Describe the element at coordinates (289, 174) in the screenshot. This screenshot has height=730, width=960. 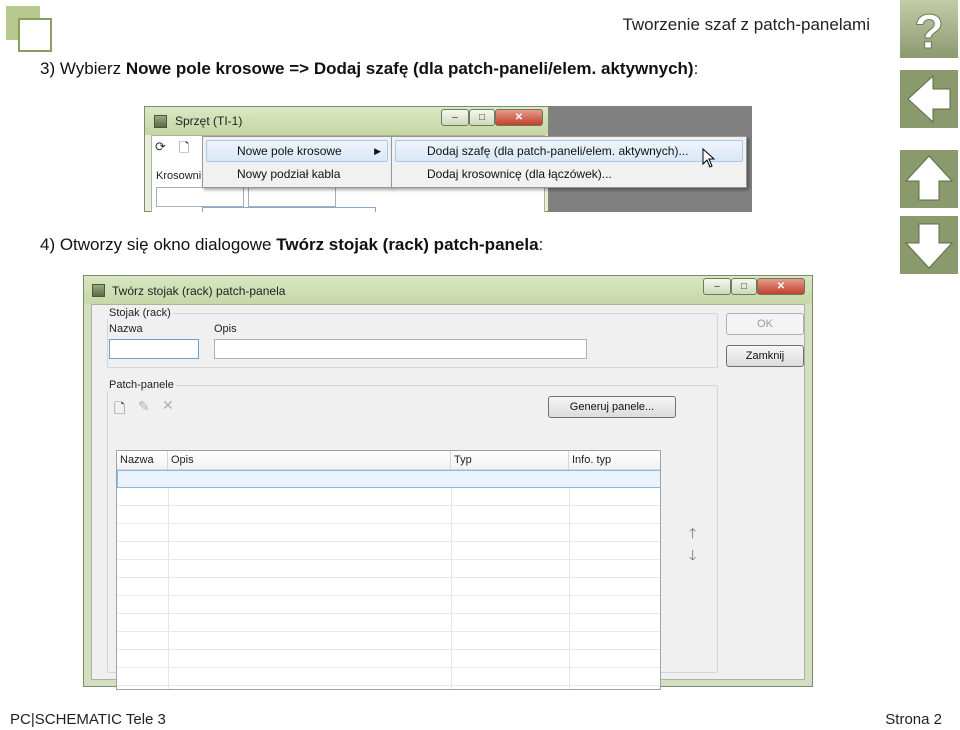
I see `menu-item-label: Nowy podział kabla` at that location.